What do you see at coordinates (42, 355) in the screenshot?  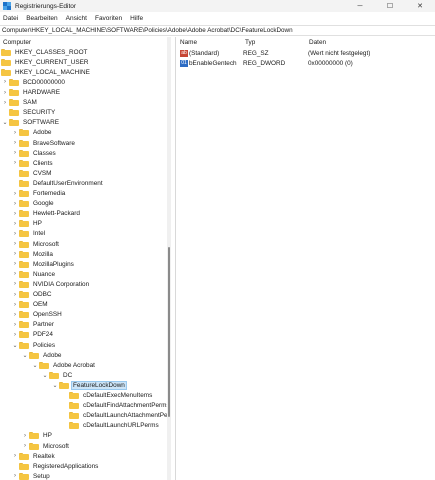 I see `tree-node: ⌄ Adobe` at bounding box center [42, 355].